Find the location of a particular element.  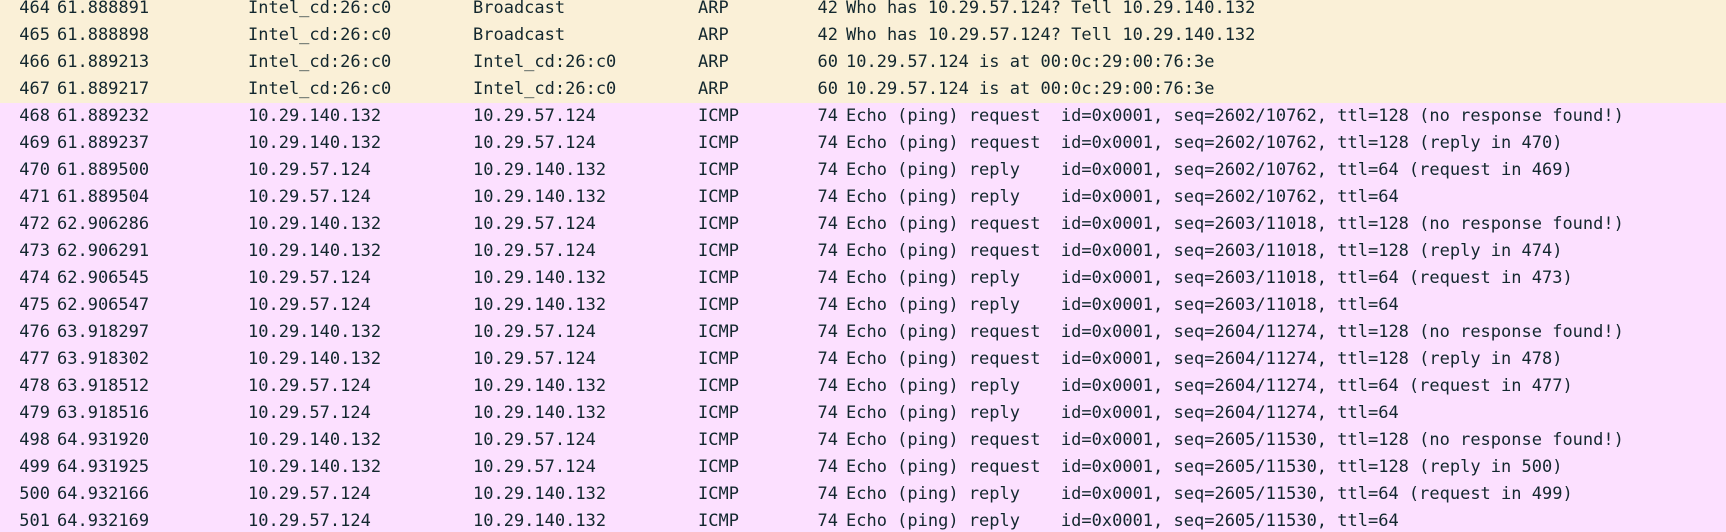

packet-number: 465 is located at coordinates (34, 35).